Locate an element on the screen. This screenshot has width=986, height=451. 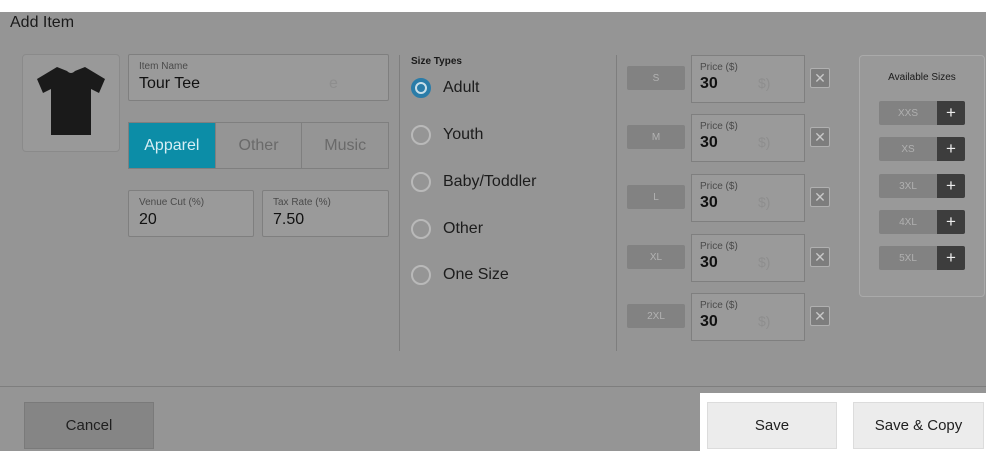
category-music: Music is located at coordinates (345, 145).